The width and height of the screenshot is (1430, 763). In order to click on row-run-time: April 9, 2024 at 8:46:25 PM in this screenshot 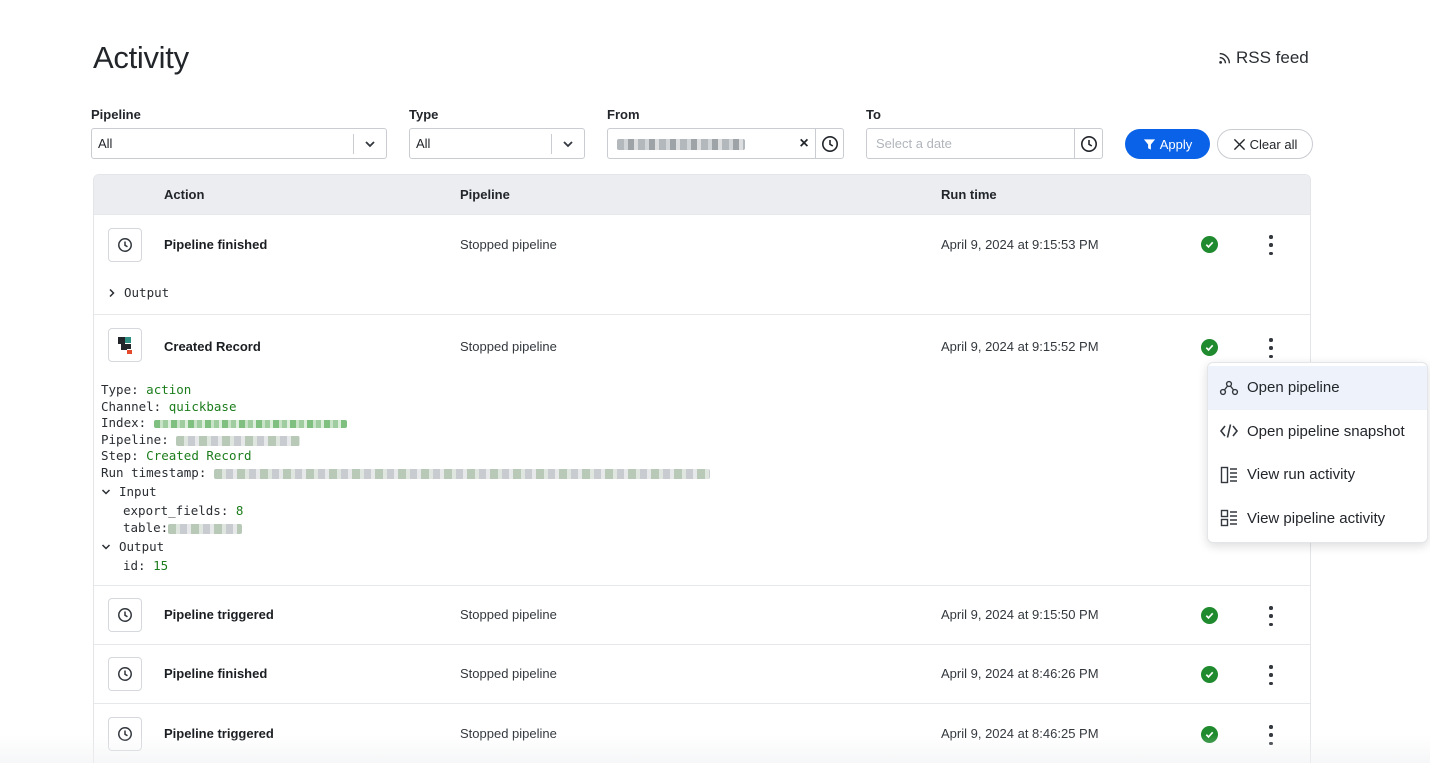, I will do `click(1020, 733)`.